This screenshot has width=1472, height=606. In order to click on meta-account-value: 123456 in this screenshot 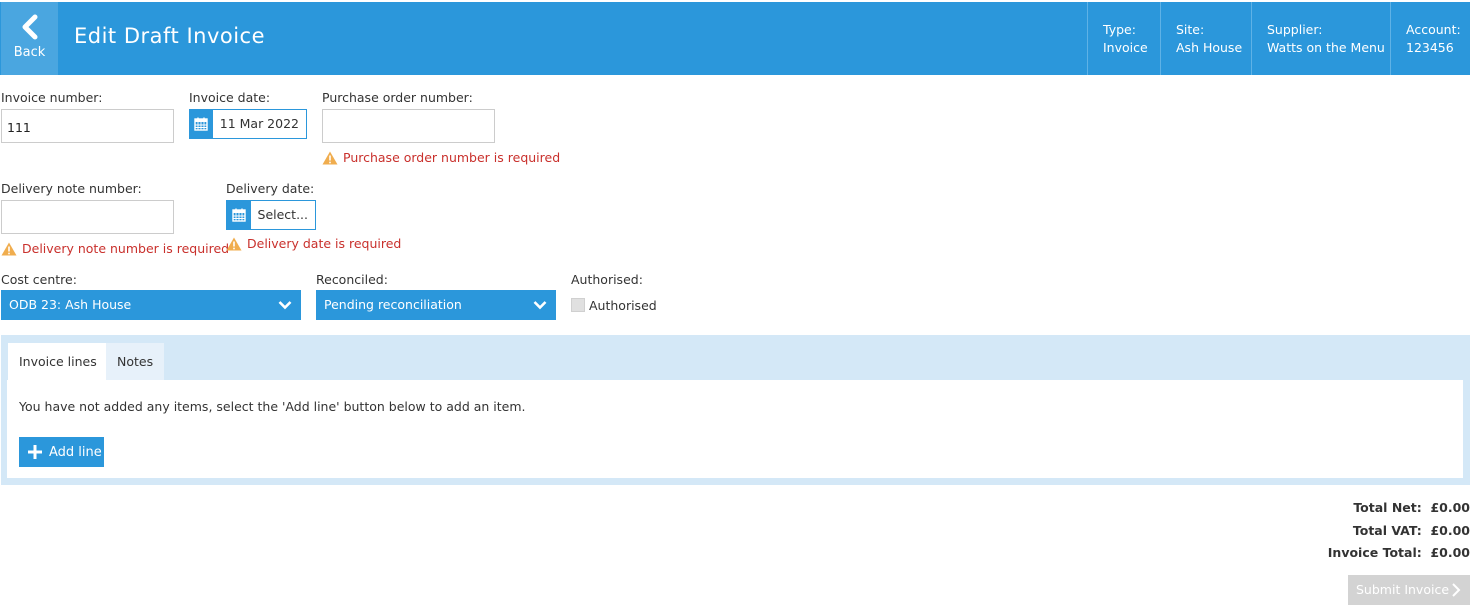, I will do `click(1430, 47)`.